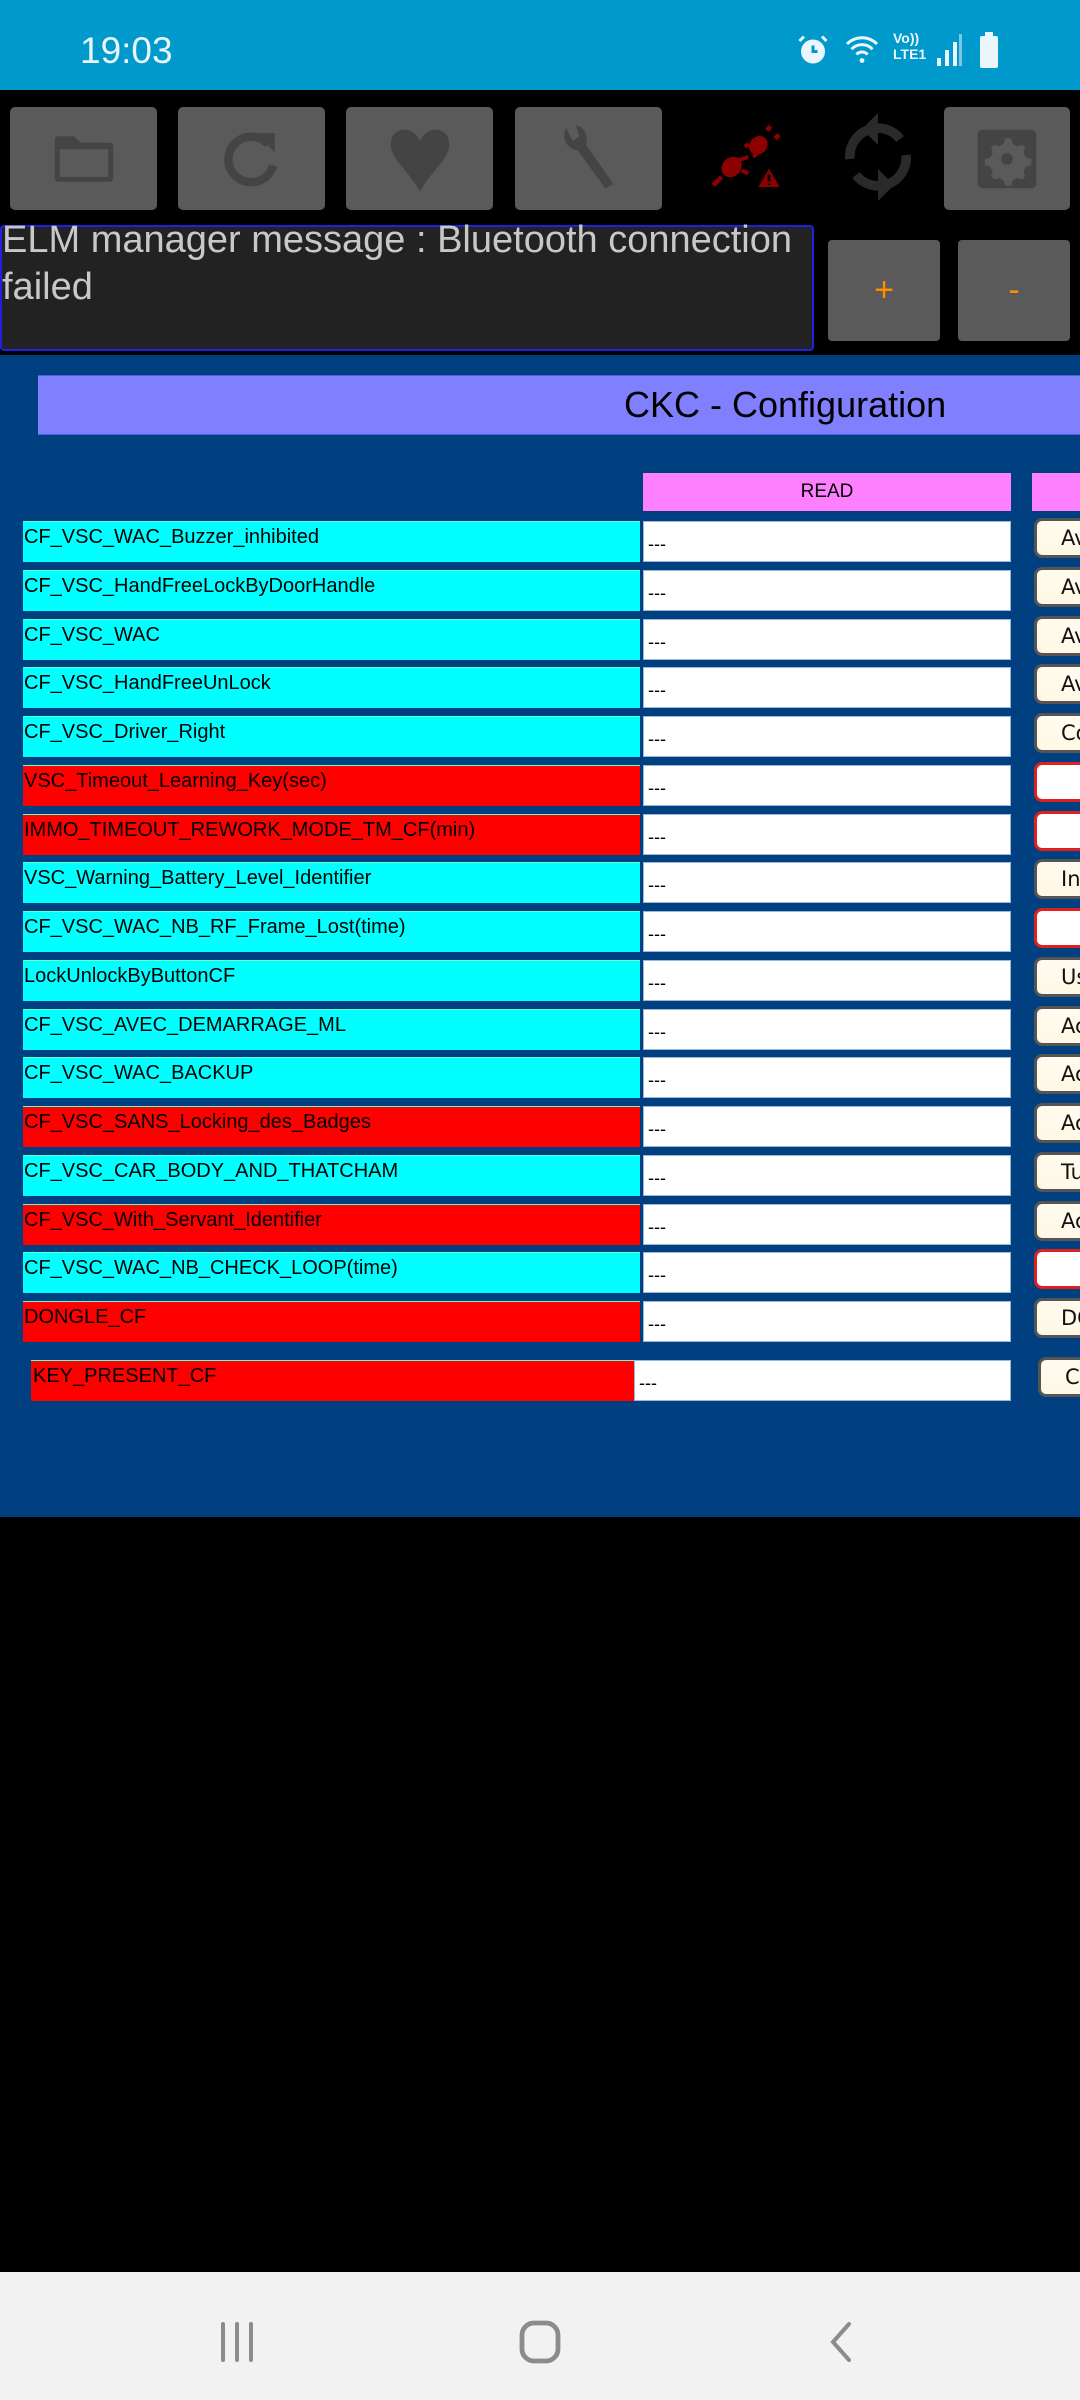  I want to click on config-row: CF_VSC_HandFreeLockByDoorHandle--- Av, so click(540, 589).